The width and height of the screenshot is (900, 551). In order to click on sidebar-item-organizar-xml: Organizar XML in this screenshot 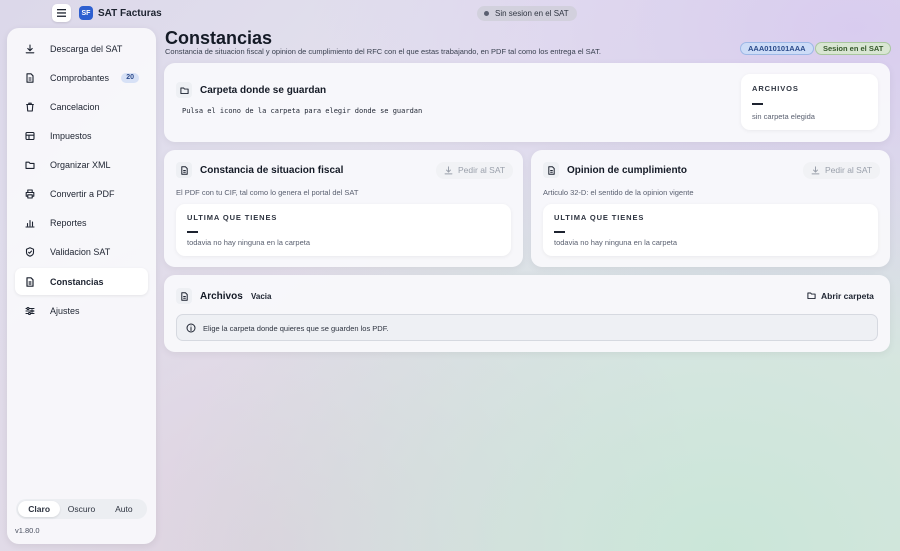, I will do `click(81, 164)`.